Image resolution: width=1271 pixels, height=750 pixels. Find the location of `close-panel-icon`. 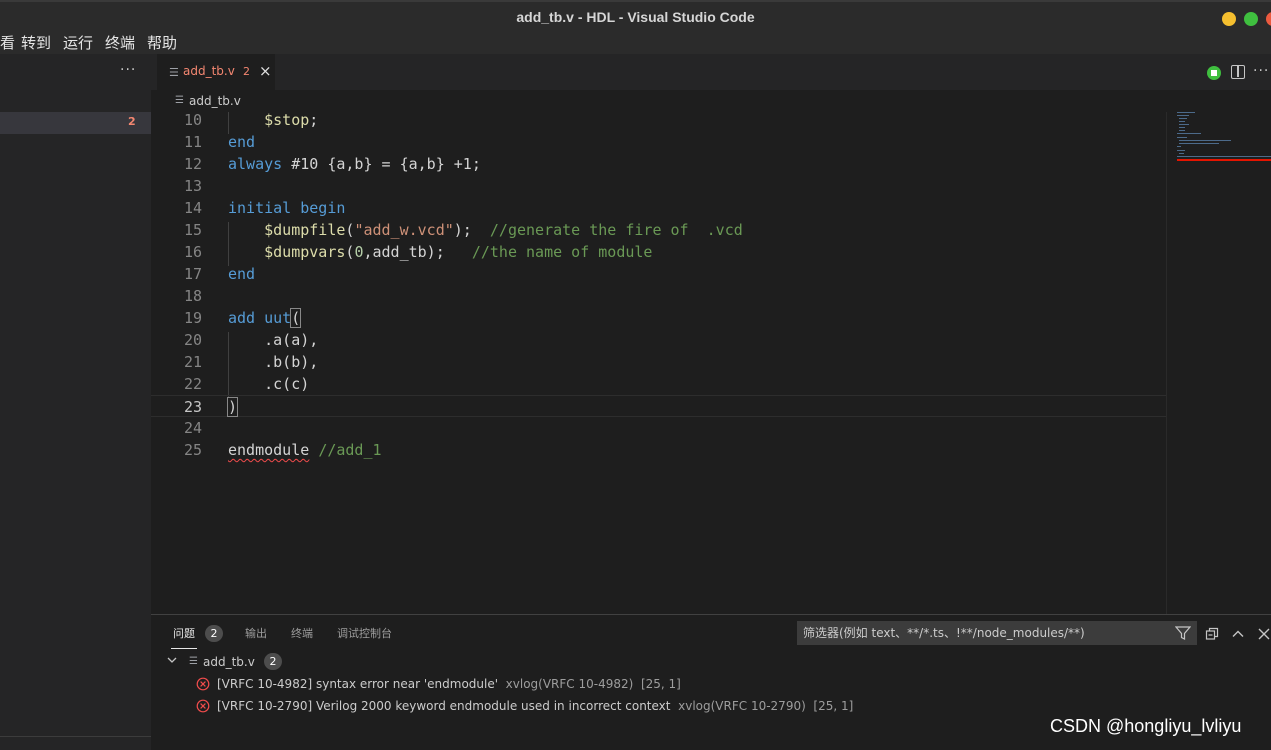

close-panel-icon is located at coordinates (1264, 634).